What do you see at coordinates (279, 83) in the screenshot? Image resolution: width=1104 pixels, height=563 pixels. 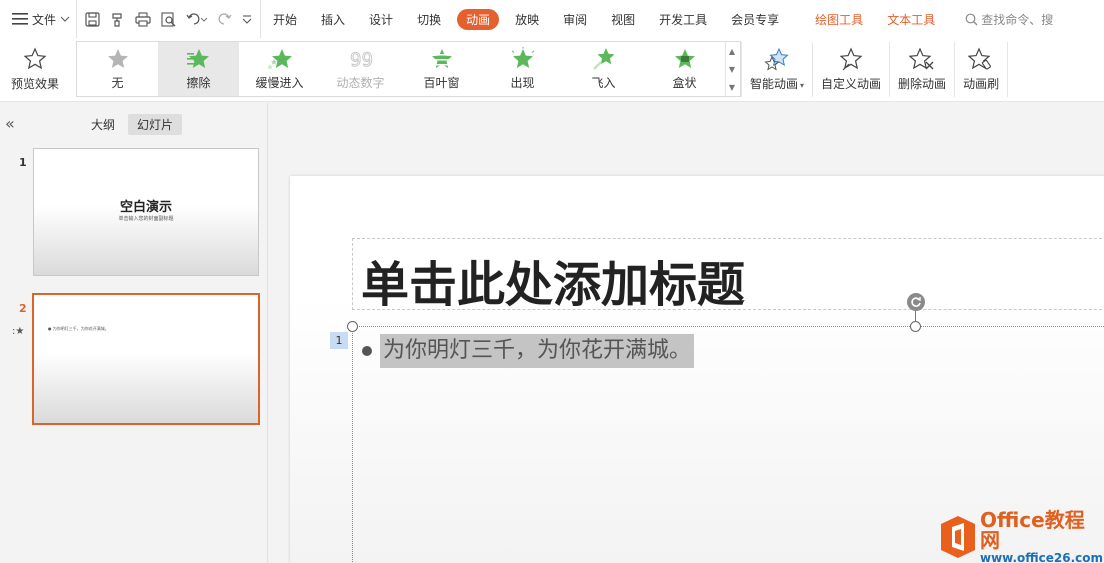 I see `animation-slow-enter-label: 缓慢进入` at bounding box center [279, 83].